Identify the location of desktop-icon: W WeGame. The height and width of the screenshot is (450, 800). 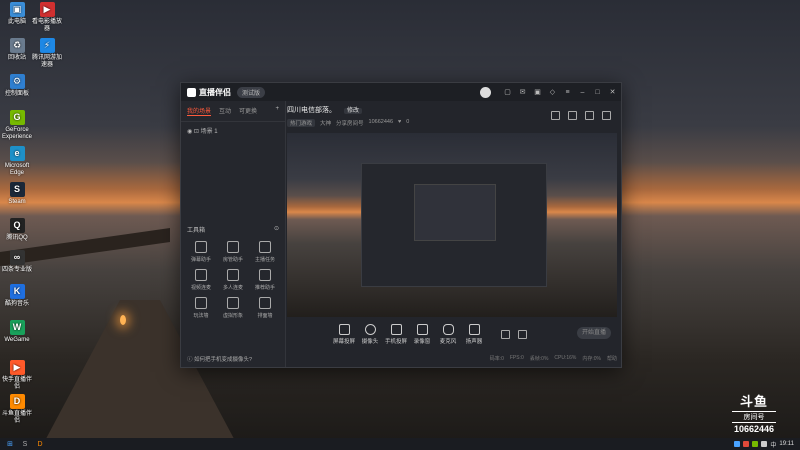
(17, 332).